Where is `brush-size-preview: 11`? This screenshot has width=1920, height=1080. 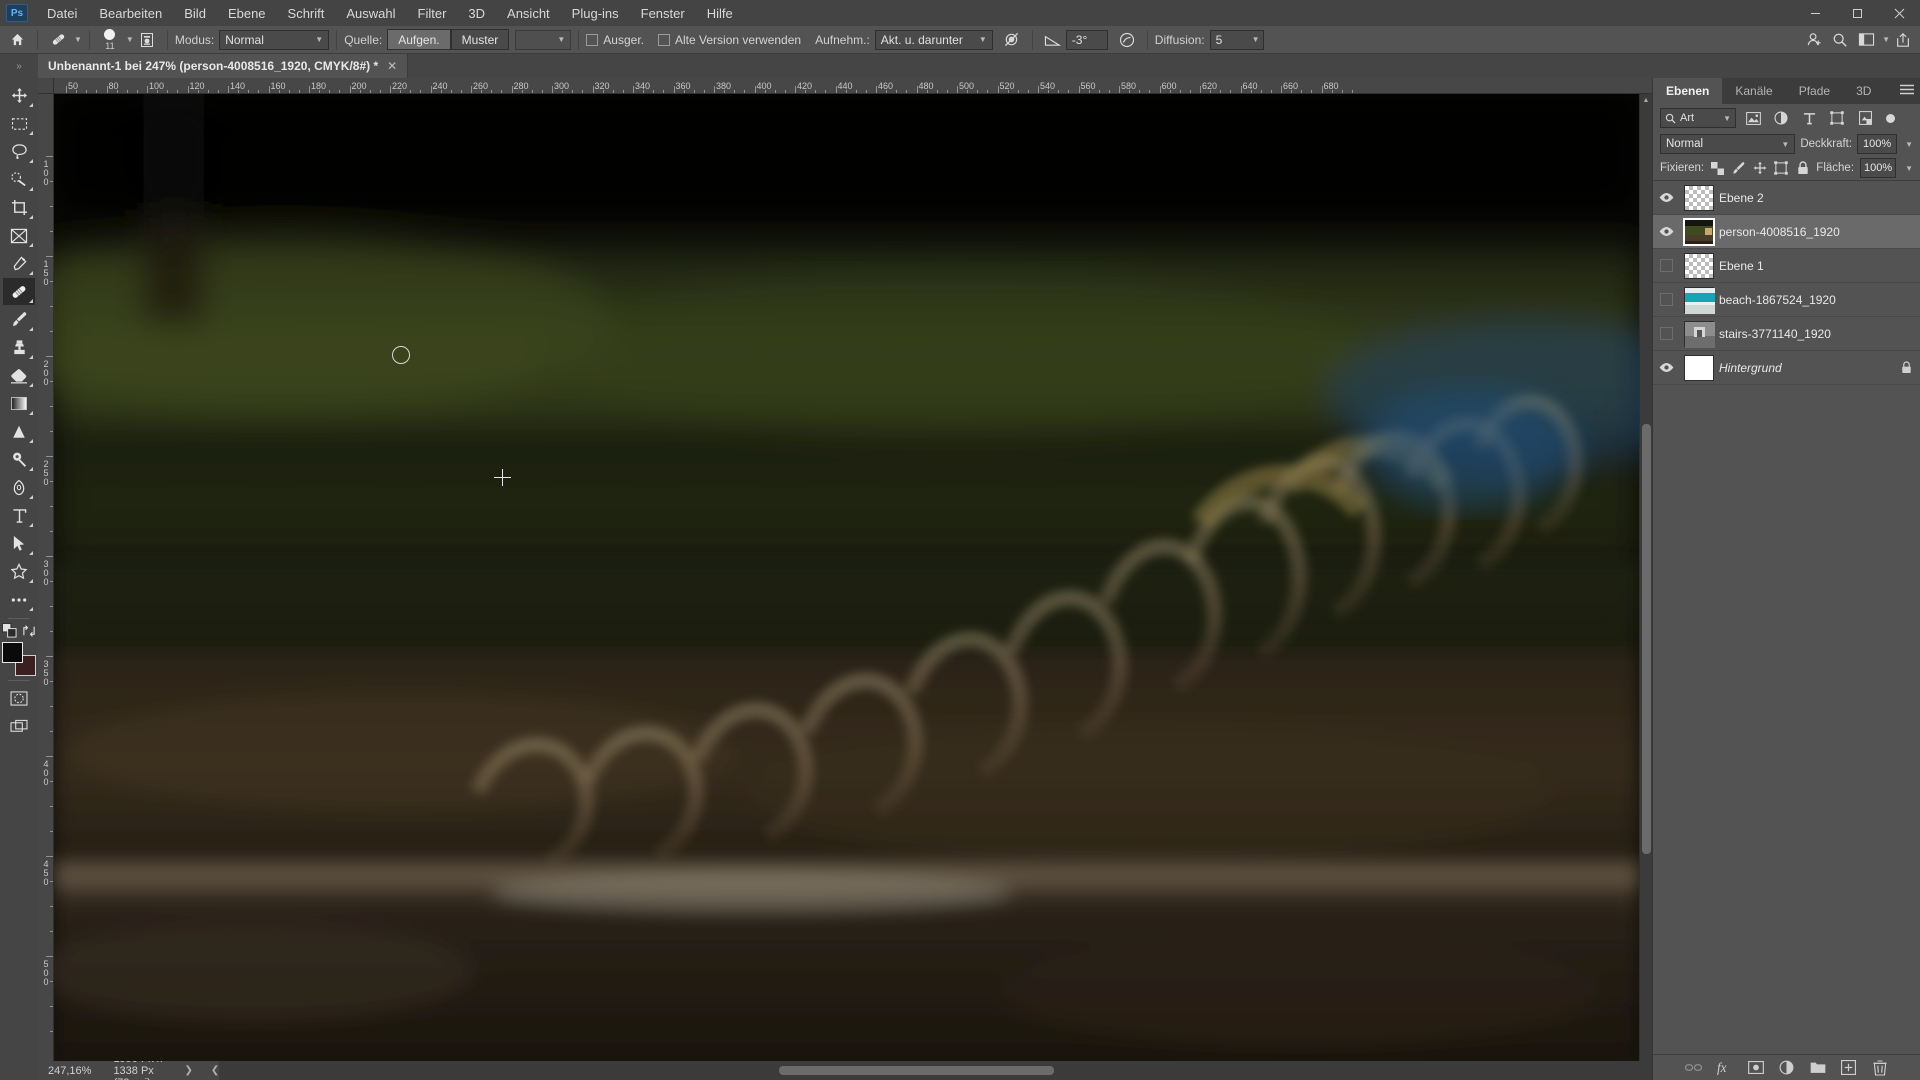
brush-size-preview: 11 is located at coordinates (110, 39).